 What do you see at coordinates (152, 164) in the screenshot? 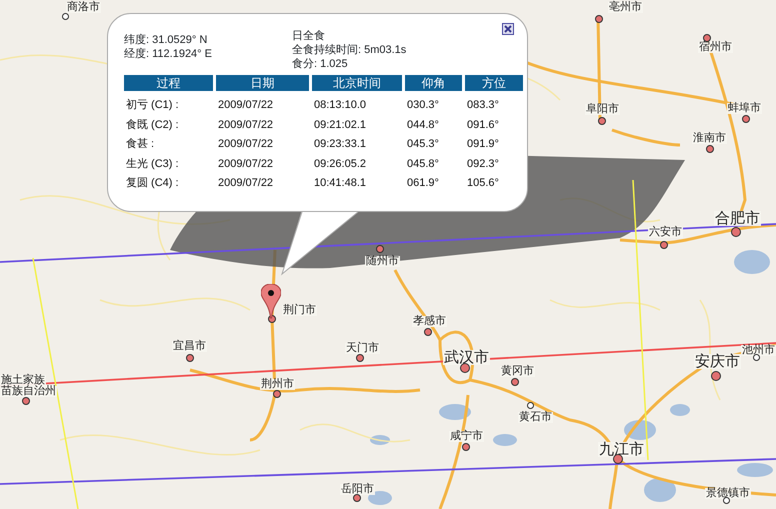
I see `table-cell-text: 生光 (C3) :` at bounding box center [152, 164].